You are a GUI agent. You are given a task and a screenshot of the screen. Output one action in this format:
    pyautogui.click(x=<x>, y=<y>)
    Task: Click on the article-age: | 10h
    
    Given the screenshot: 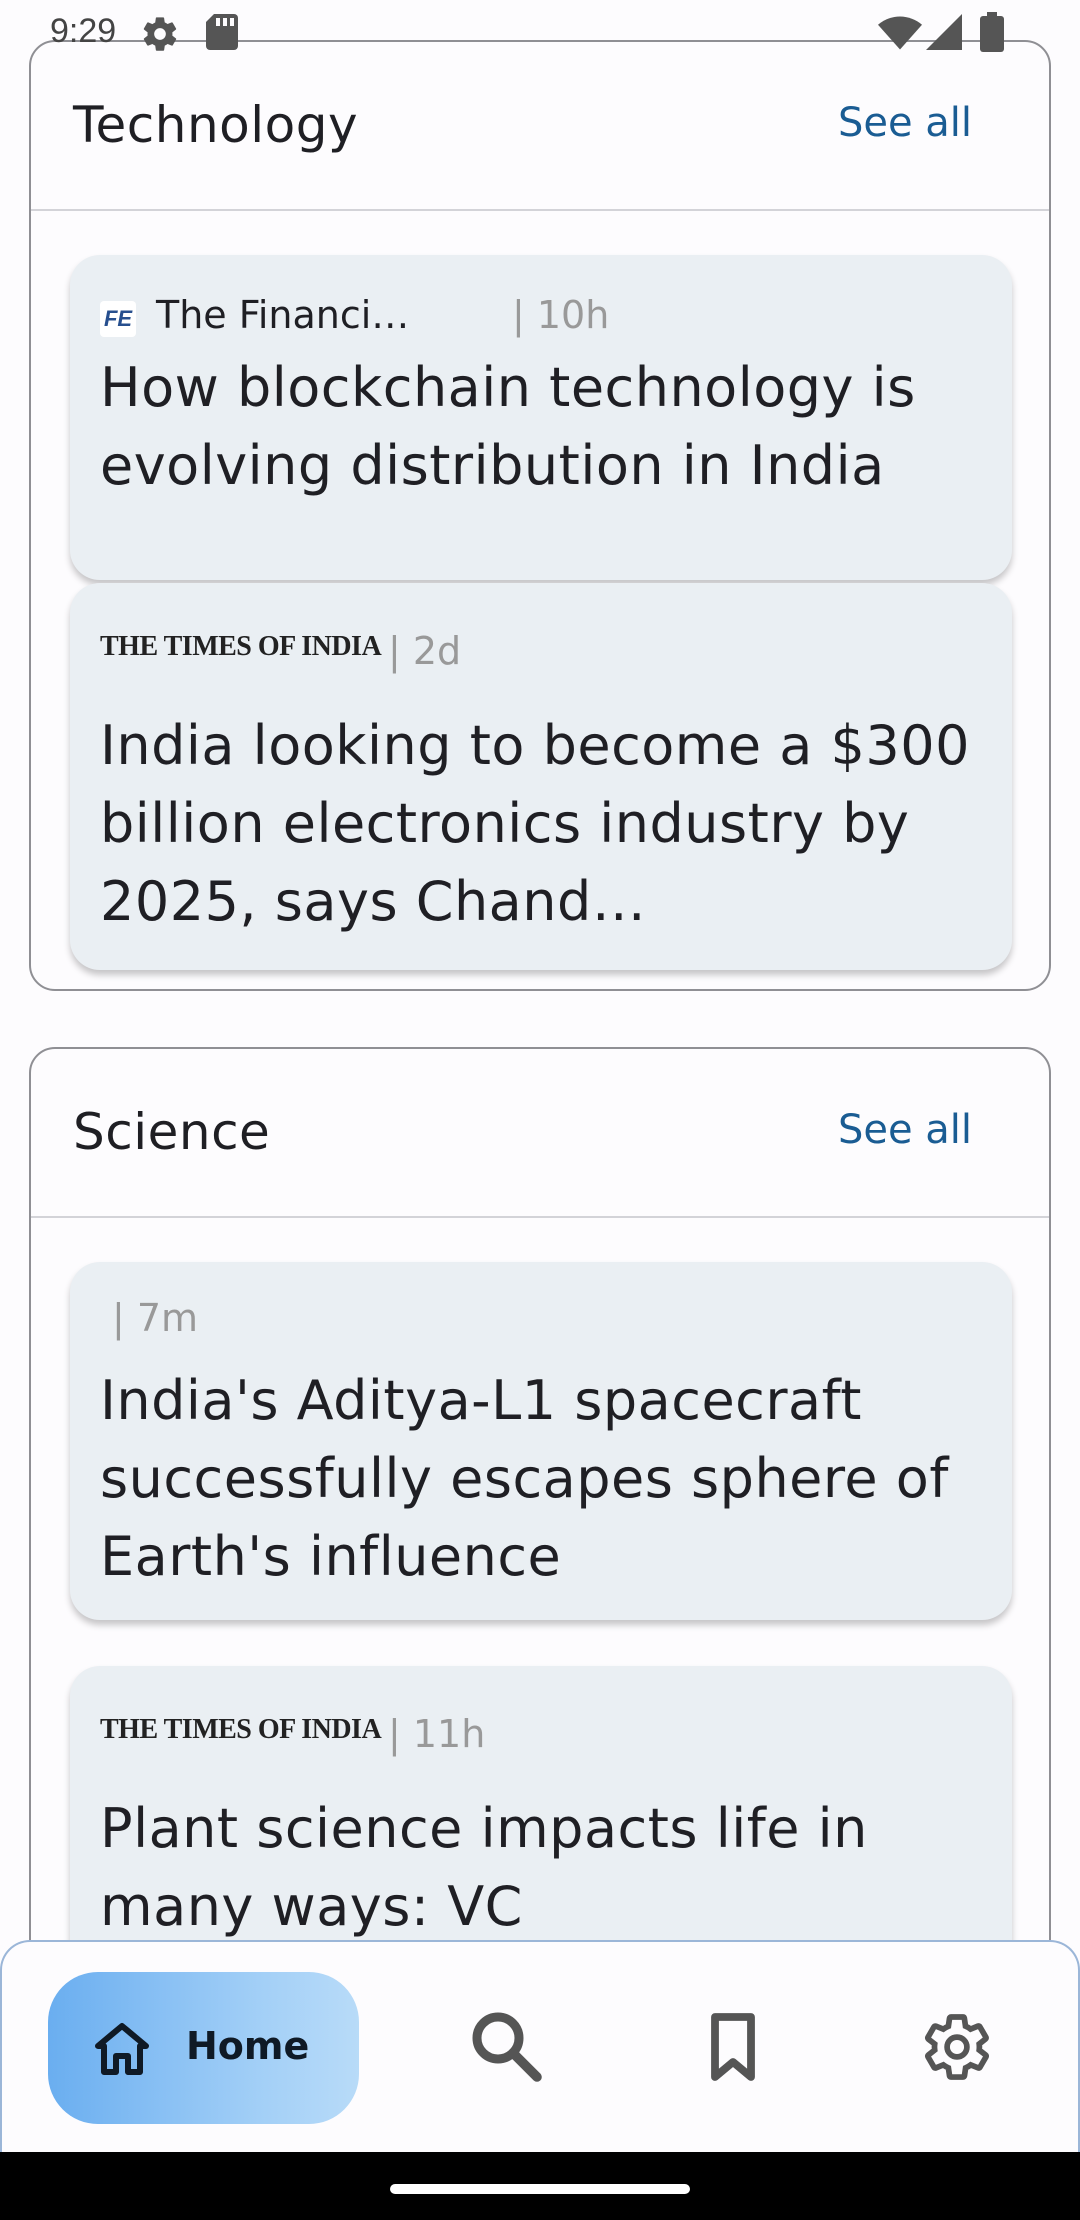 What is the action you would take?
    pyautogui.click(x=561, y=315)
    